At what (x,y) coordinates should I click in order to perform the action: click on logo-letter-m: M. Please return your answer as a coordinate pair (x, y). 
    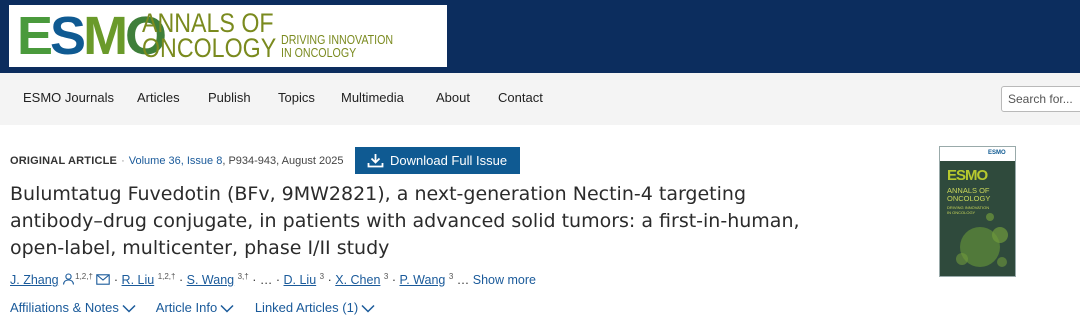
    Looking at the image, I should click on (105, 36).